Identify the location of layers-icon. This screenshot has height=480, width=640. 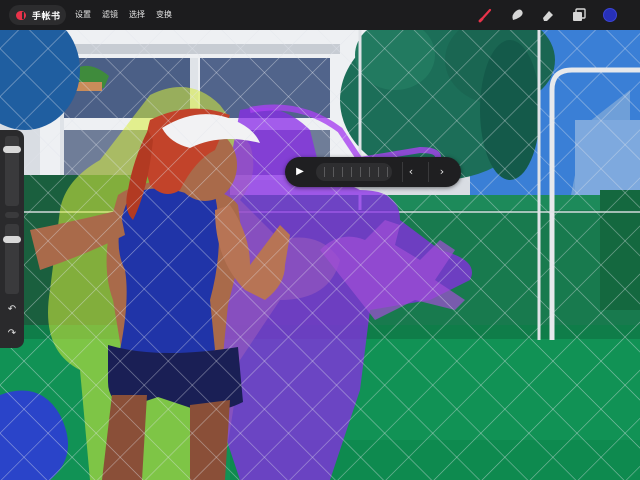
(579, 15).